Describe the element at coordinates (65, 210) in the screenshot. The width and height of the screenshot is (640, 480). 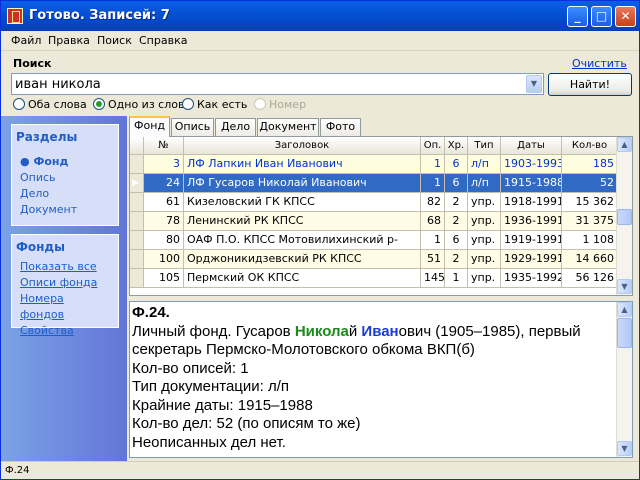
I see `section-document: Документ` at that location.